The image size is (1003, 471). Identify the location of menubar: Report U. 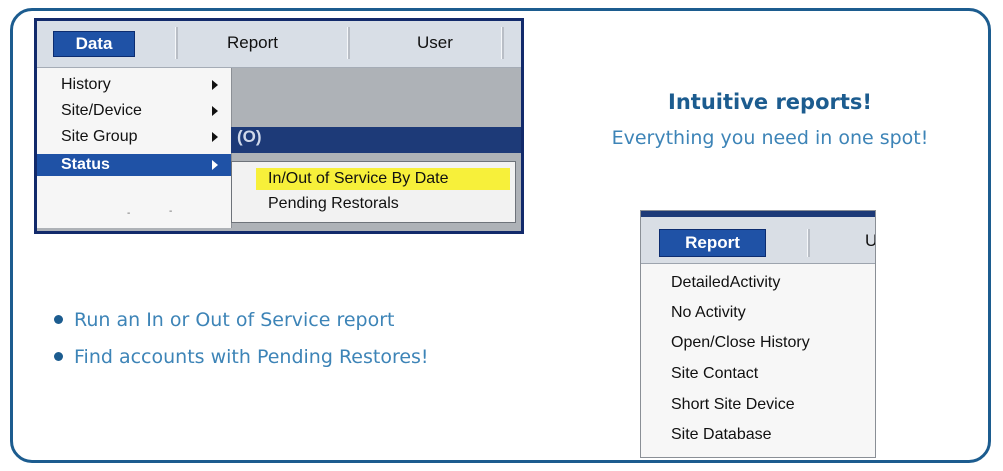
(758, 240).